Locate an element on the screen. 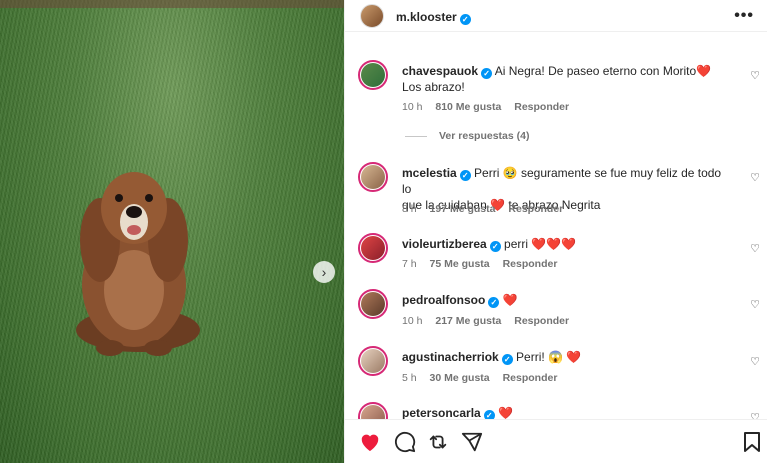 This screenshot has width=767, height=463. heart-icon is located at coordinates (370, 442).